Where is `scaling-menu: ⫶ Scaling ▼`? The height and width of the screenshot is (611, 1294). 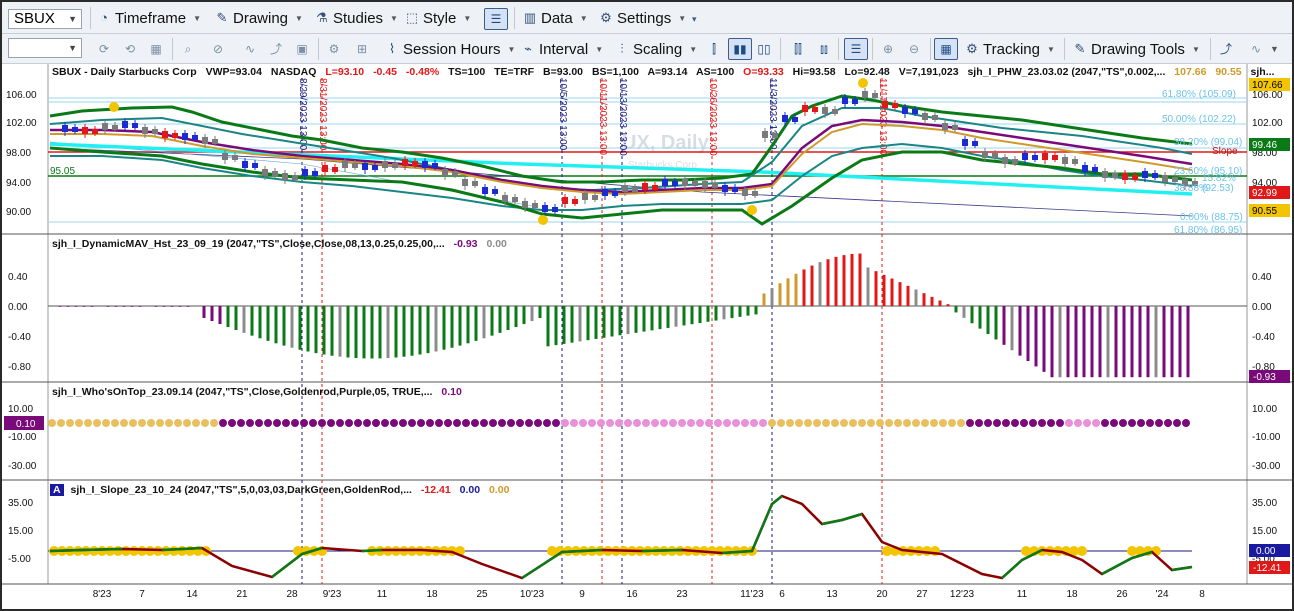
scaling-menu: ⫶ Scaling ▼ is located at coordinates (655, 49).